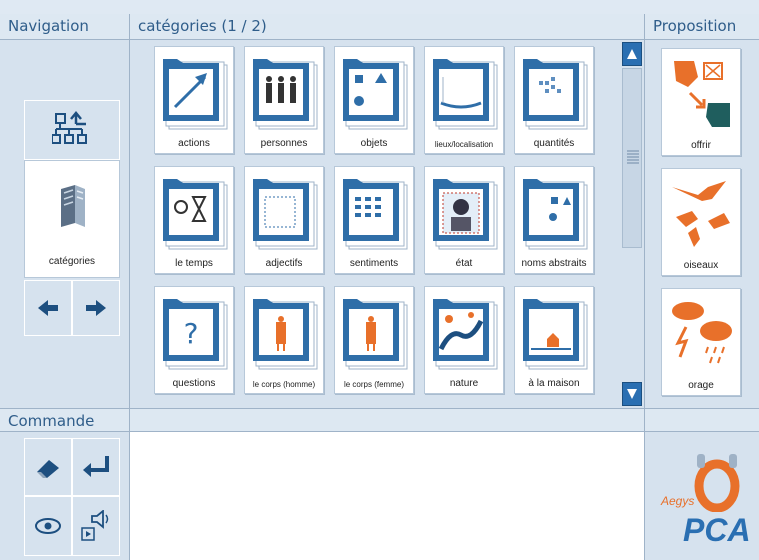 This screenshot has height=560, width=759. I want to click on category-tile: sentiments, so click(374, 220).